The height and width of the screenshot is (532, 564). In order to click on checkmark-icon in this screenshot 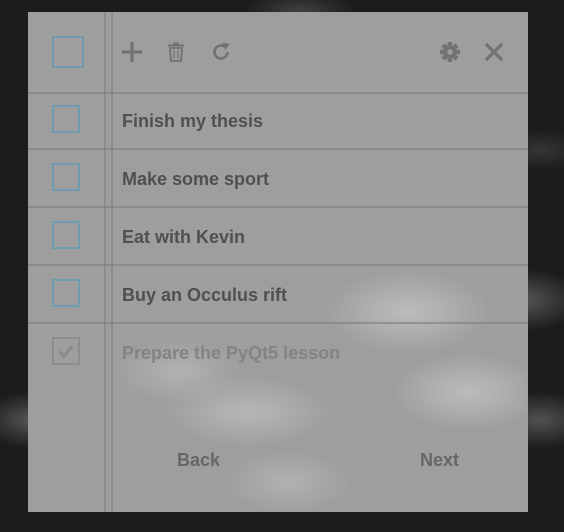, I will do `click(66, 352)`.